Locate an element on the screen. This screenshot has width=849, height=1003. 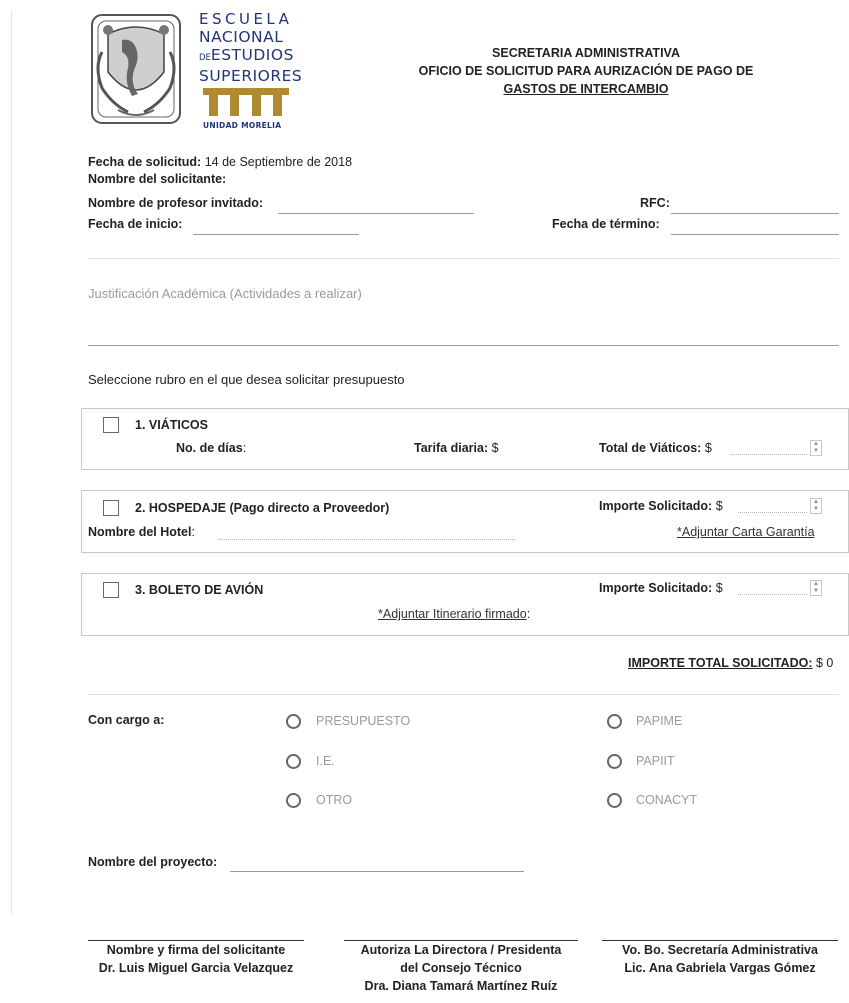
avion-amount-currency: $ is located at coordinates (719, 588).